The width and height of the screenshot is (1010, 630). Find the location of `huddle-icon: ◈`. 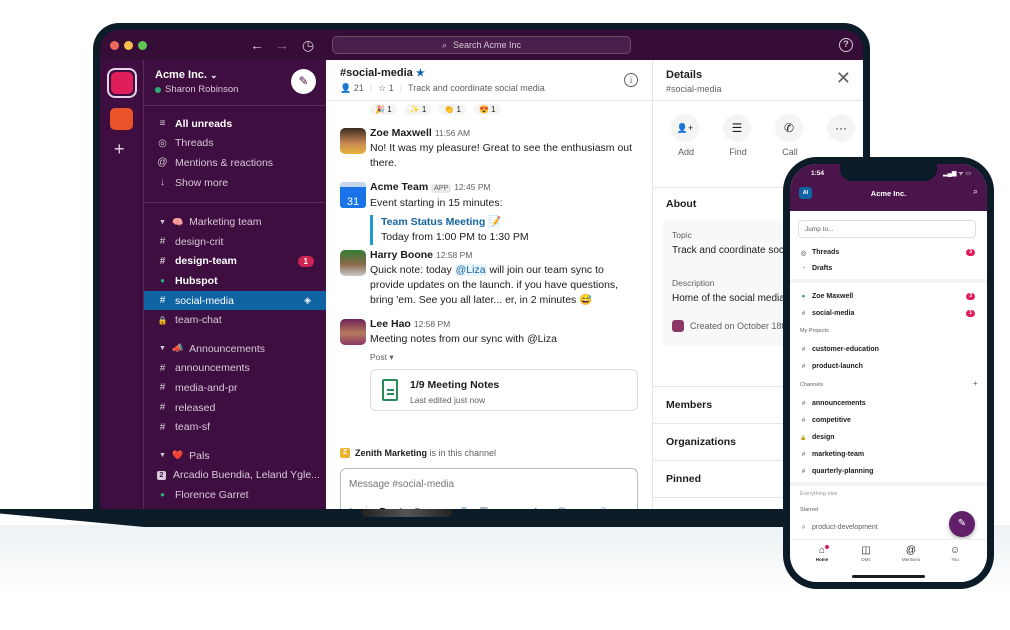

huddle-icon: ◈ is located at coordinates (307, 300).